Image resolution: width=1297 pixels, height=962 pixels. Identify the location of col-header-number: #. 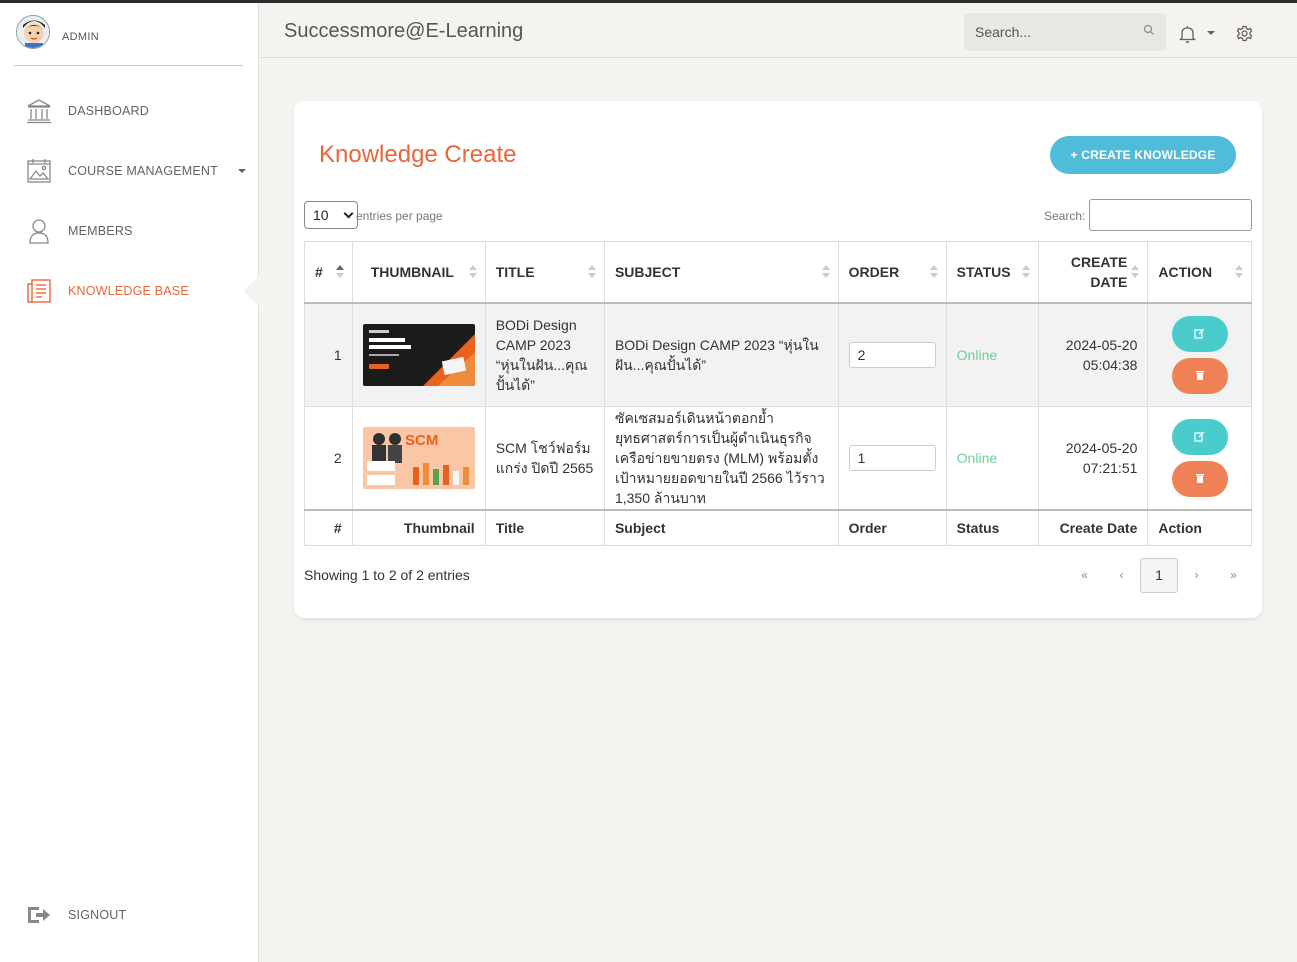
(328, 272).